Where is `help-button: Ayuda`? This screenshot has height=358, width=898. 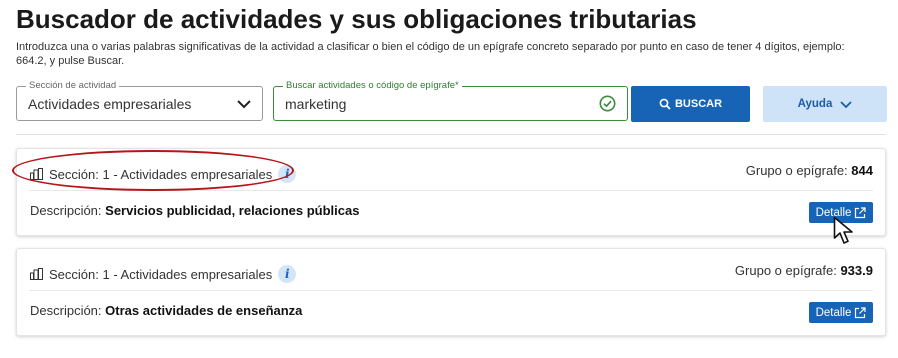
help-button: Ayuda is located at coordinates (825, 104).